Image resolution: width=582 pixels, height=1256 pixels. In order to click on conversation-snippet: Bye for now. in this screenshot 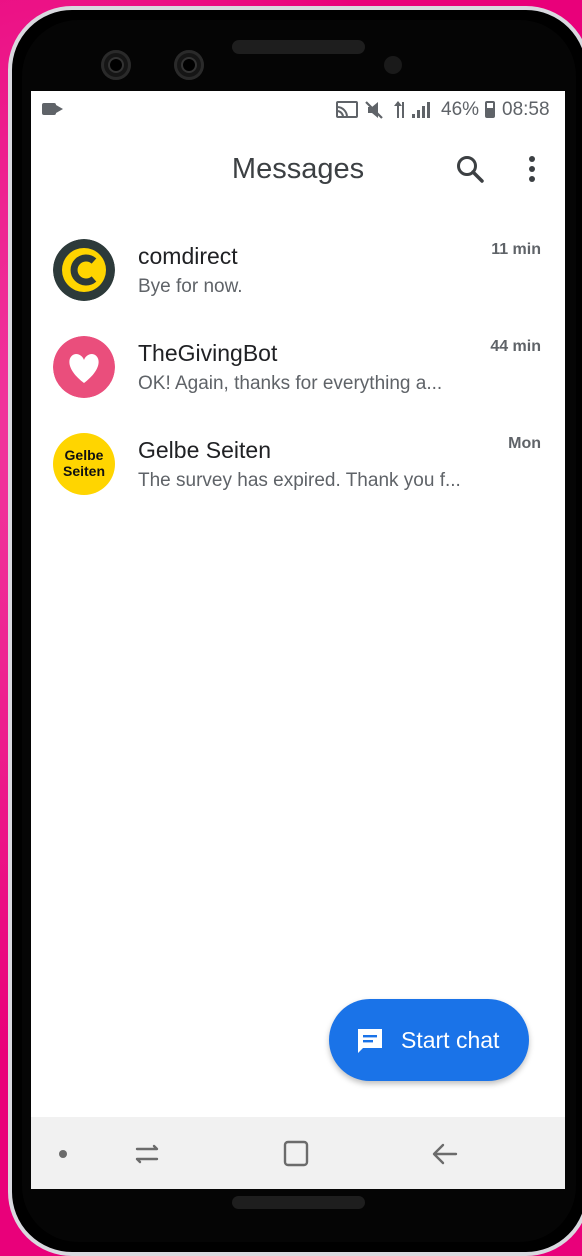, I will do `click(190, 286)`.